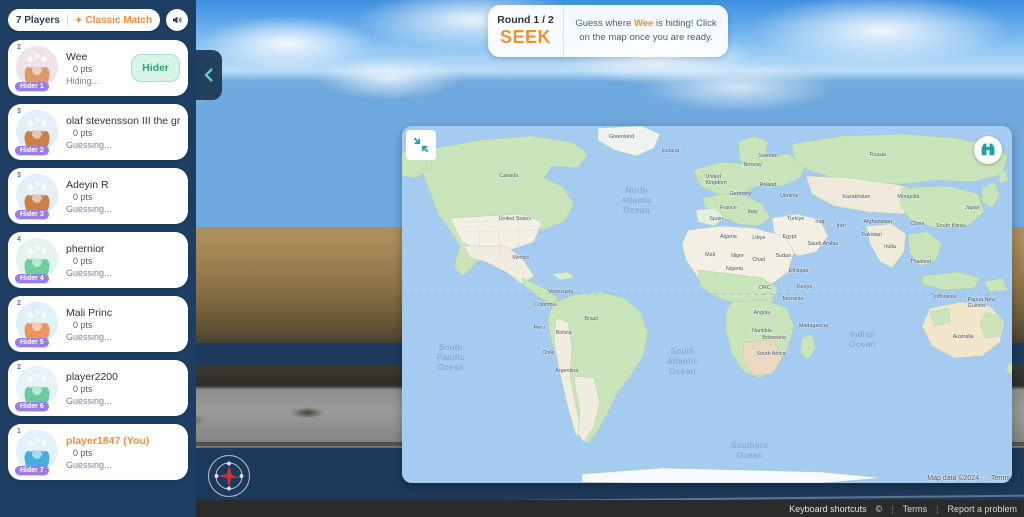 The height and width of the screenshot is (517, 1024). I want to click on hider-badge: Hider 2, so click(32, 150).